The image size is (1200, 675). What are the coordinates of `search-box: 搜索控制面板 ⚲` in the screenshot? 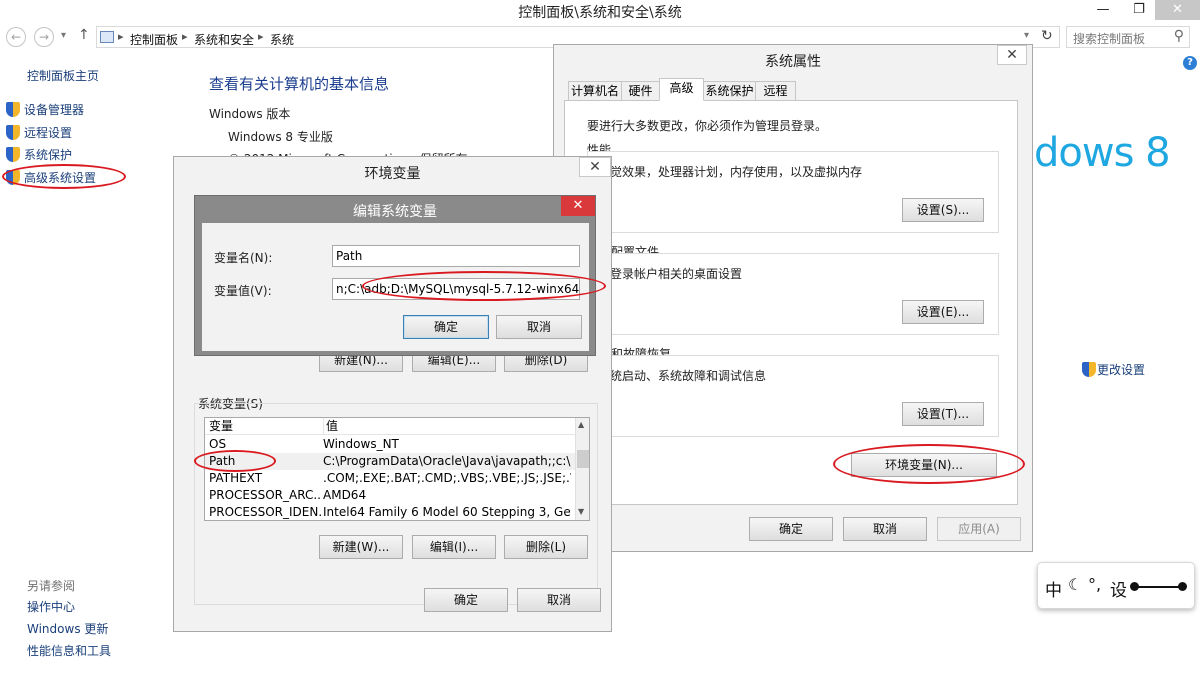 It's located at (1128, 37).